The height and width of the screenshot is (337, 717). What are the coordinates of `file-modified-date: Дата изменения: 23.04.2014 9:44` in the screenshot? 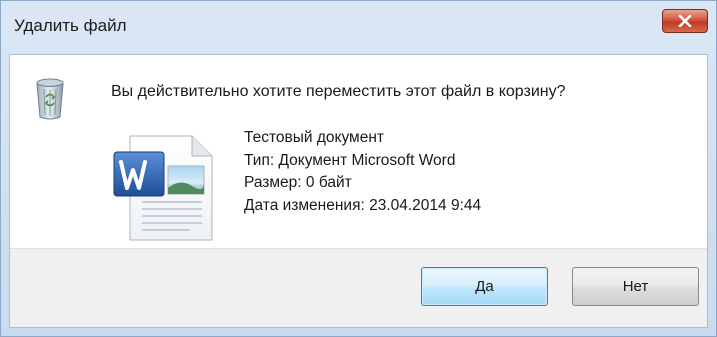 It's located at (363, 205).